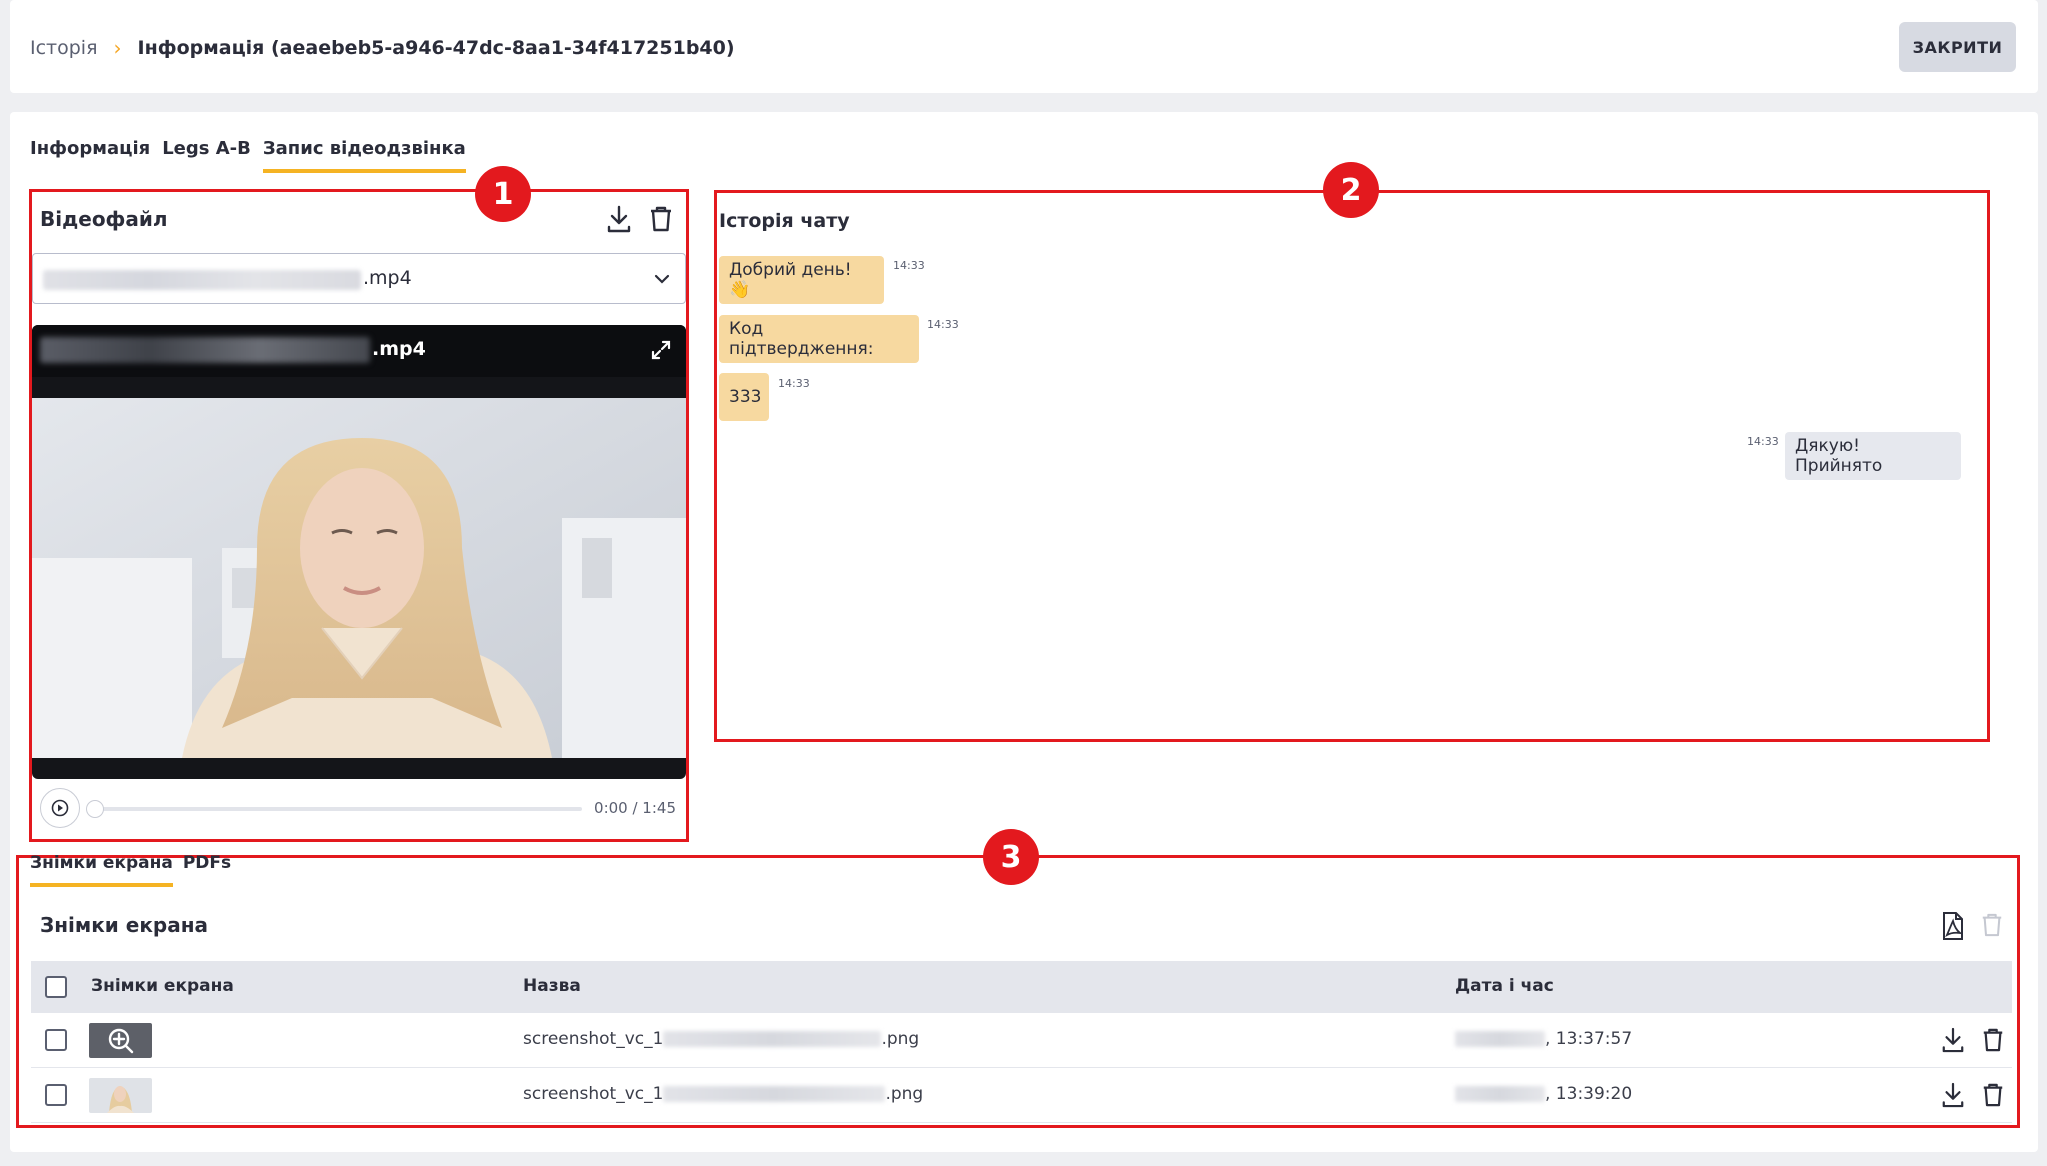 This screenshot has width=2047, height=1166. Describe the element at coordinates (1021, 987) in the screenshot. I see `table-header: Знімки екрана Назва Дата і час` at that location.